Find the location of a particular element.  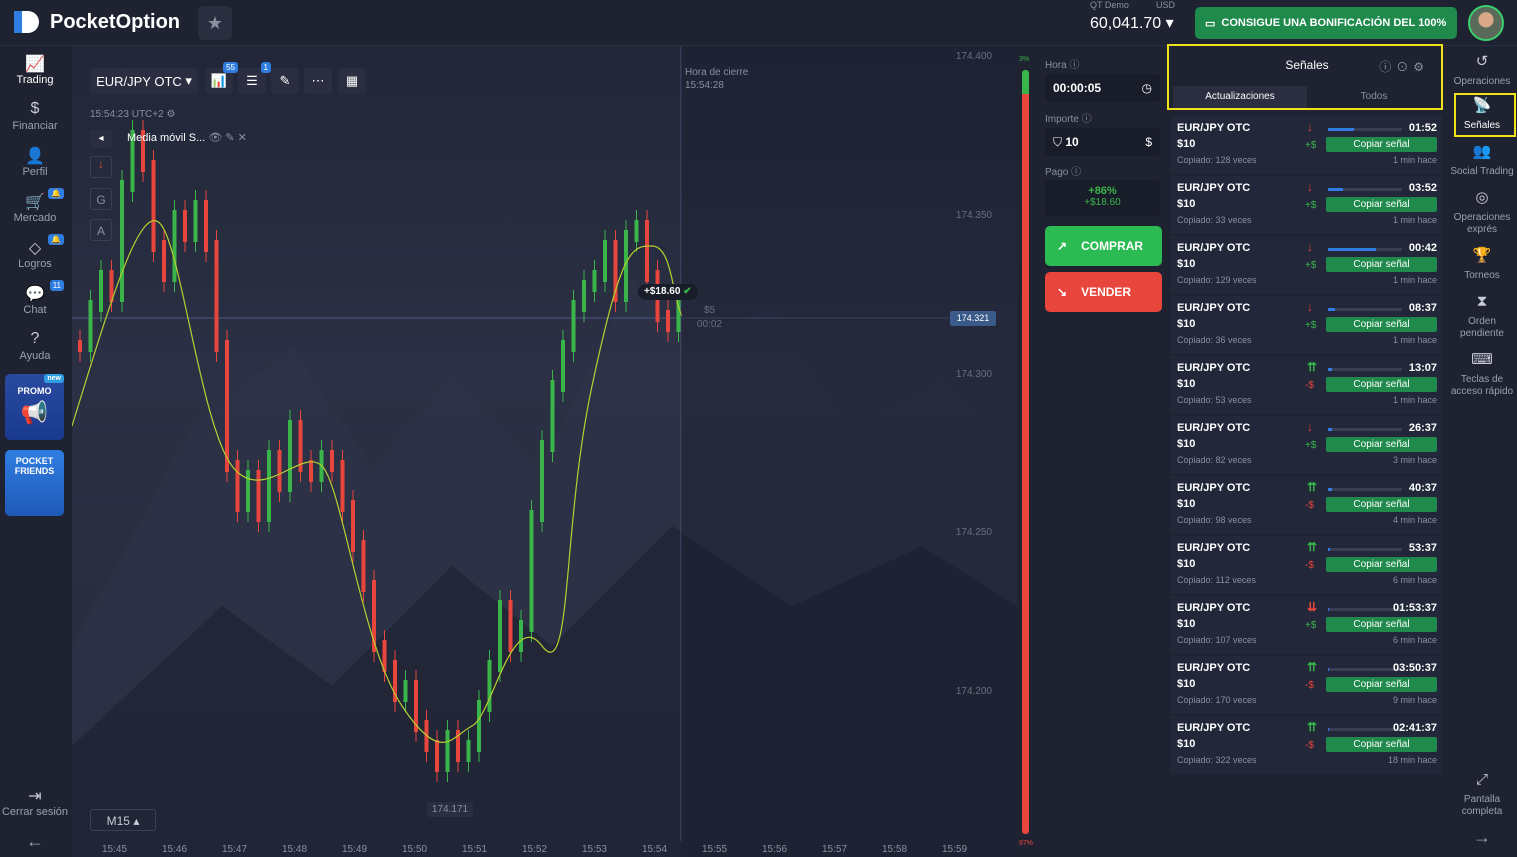

x-tick: 15:45 is located at coordinates (115, 849).